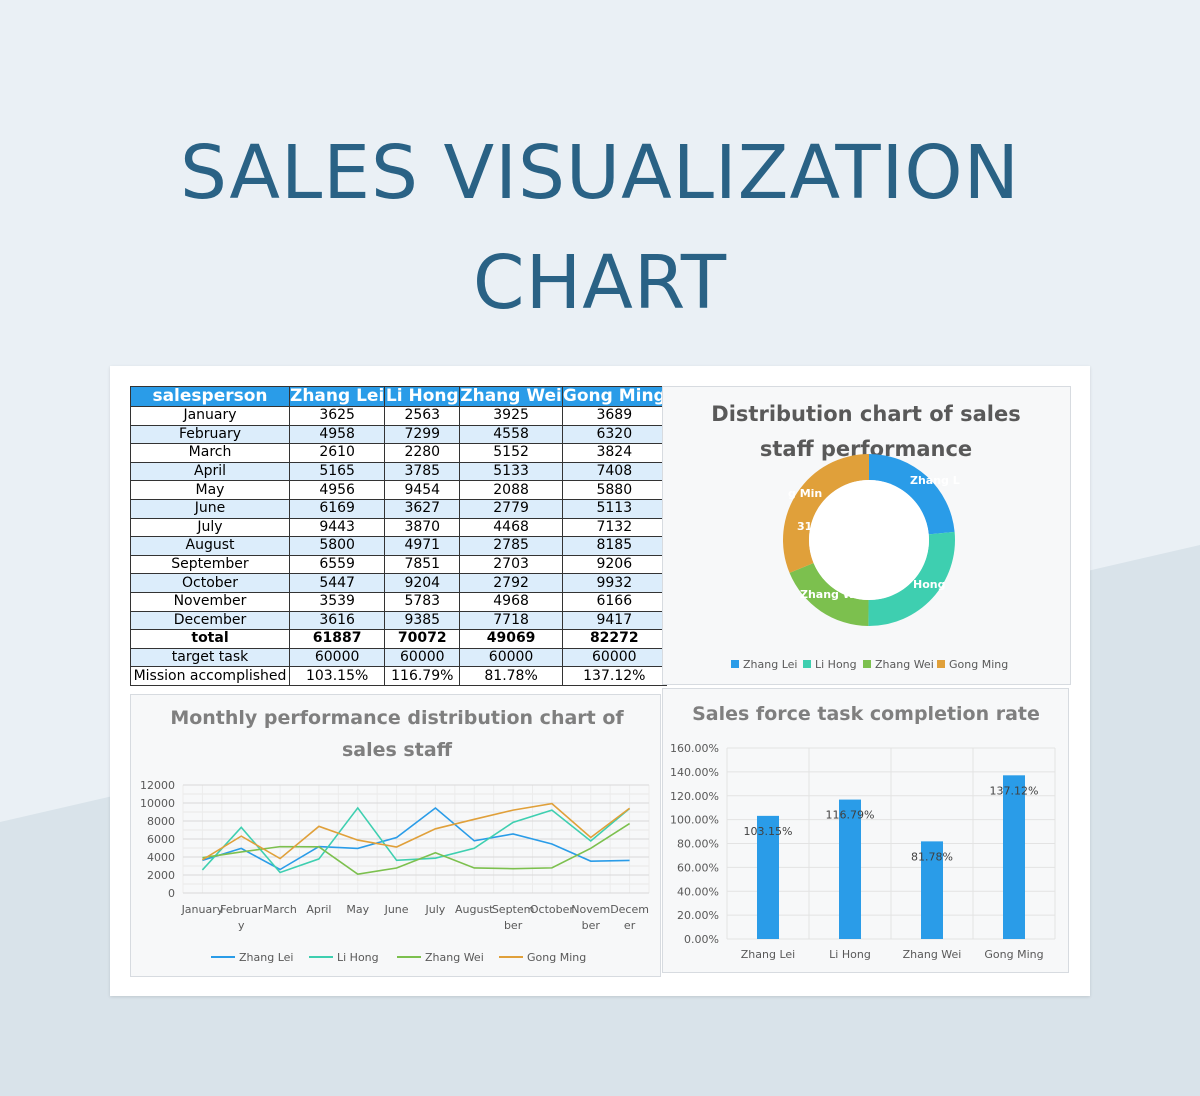 The height and width of the screenshot is (1096, 1200). I want to click on table-row: September 6559 7851 2703 9206, so click(398, 564).